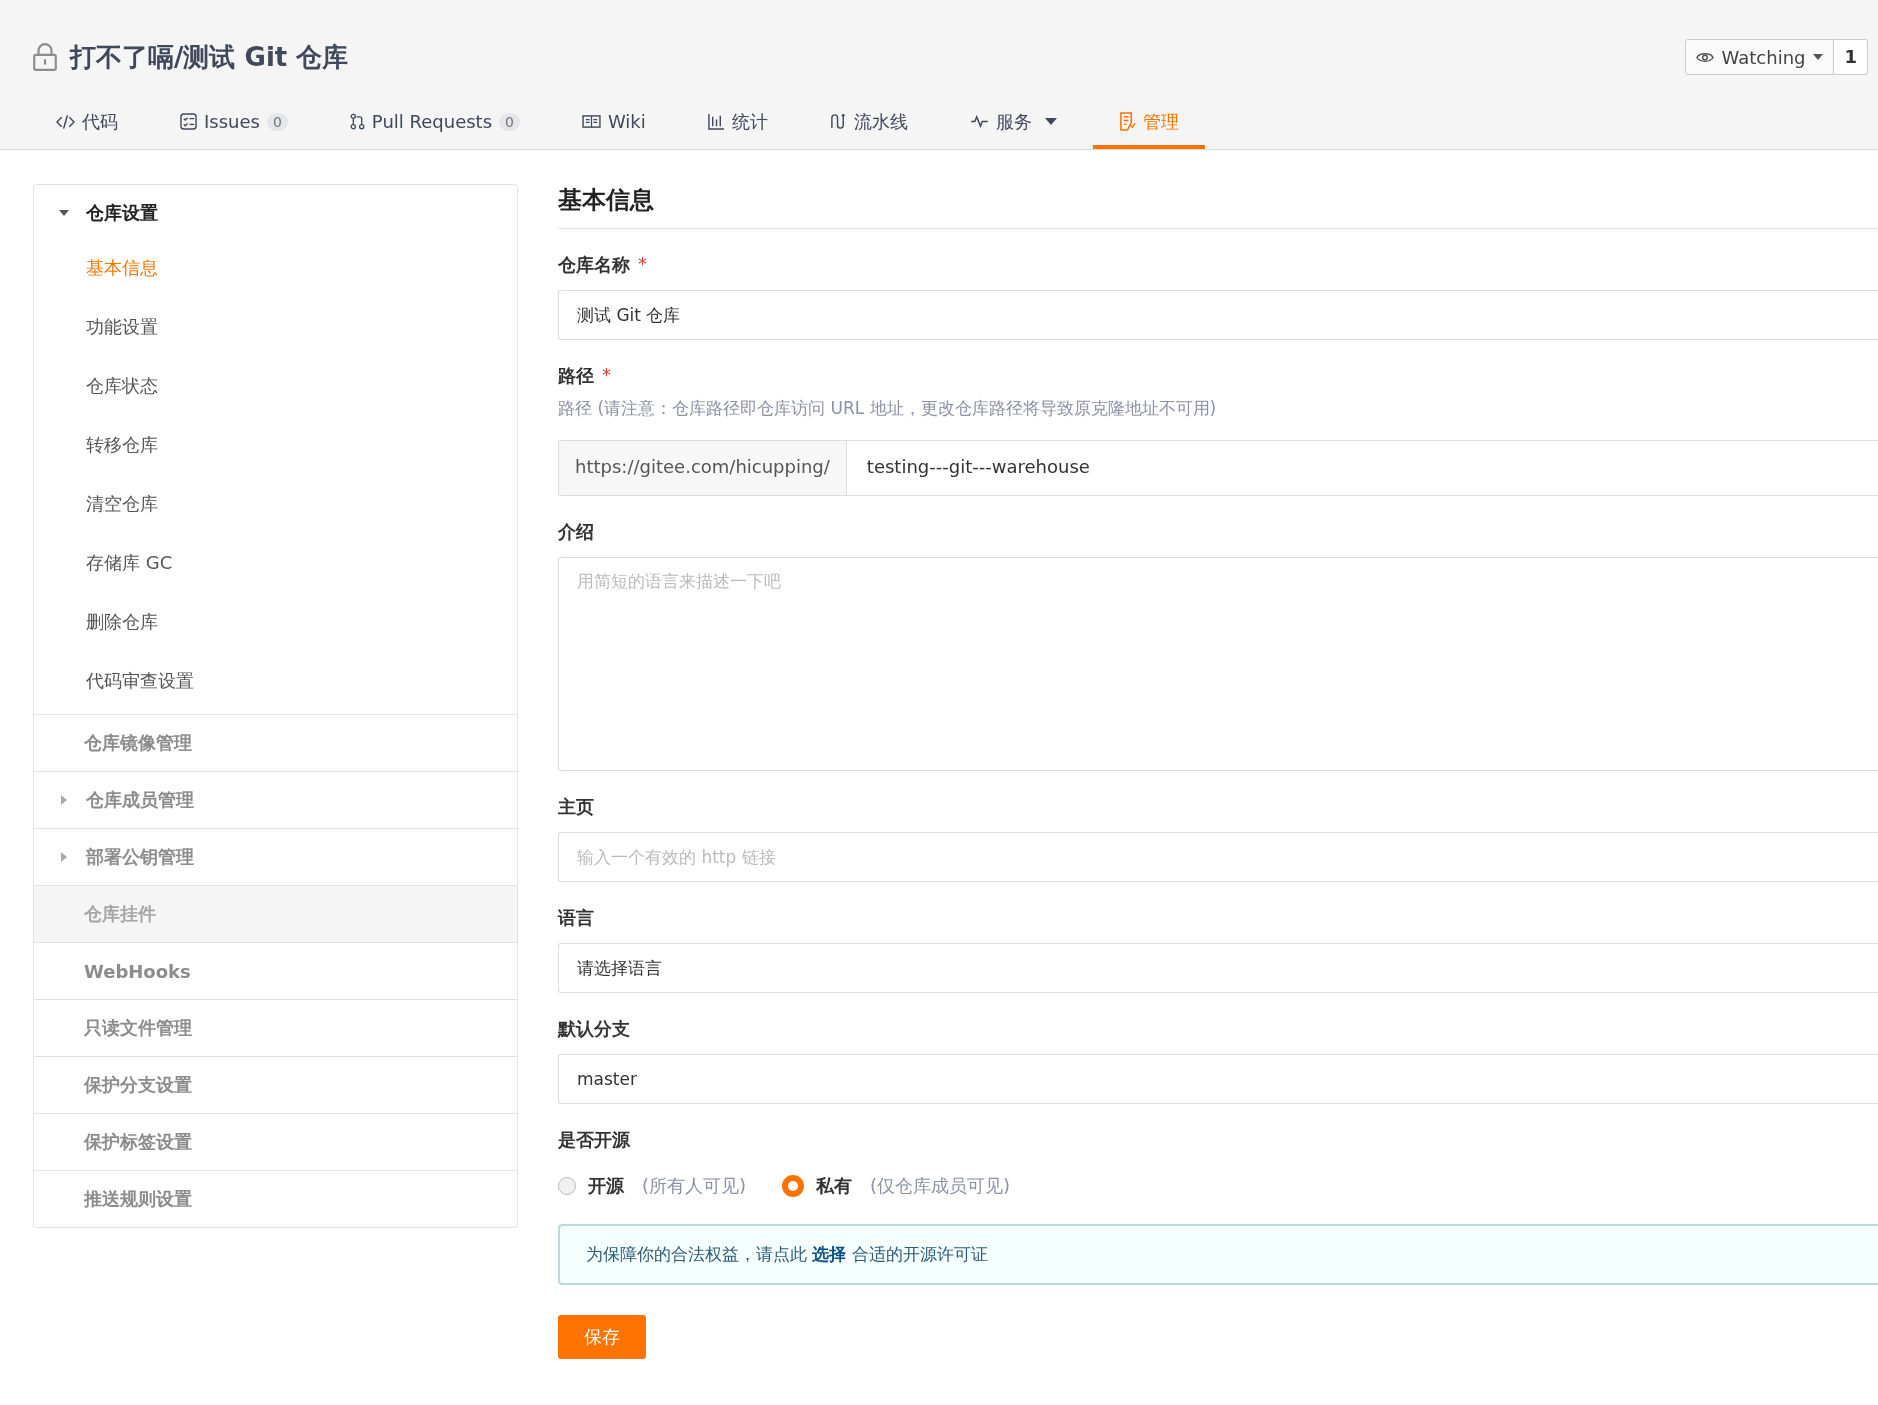 Image resolution: width=1878 pixels, height=1405 pixels. What do you see at coordinates (576, 376) in the screenshot?
I see `field-label: 路径` at bounding box center [576, 376].